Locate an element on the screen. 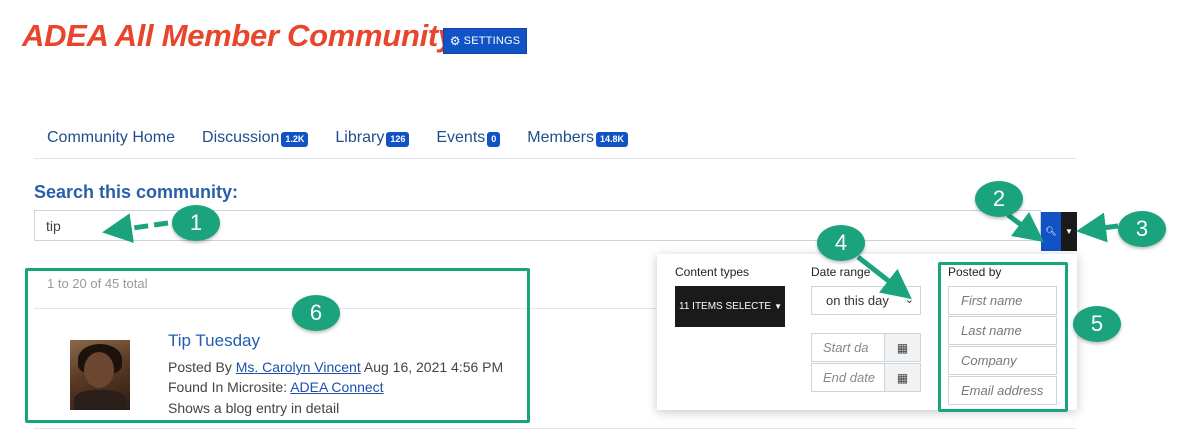  callout-2: 2 is located at coordinates (999, 199).